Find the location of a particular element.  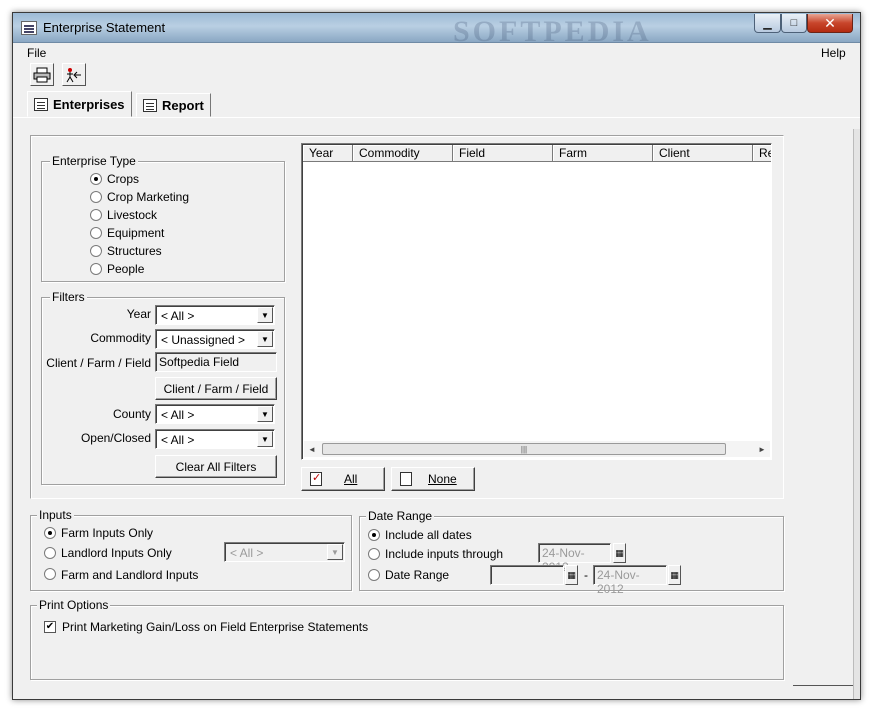

open-closed-select: < All > ▼ is located at coordinates (215, 439).